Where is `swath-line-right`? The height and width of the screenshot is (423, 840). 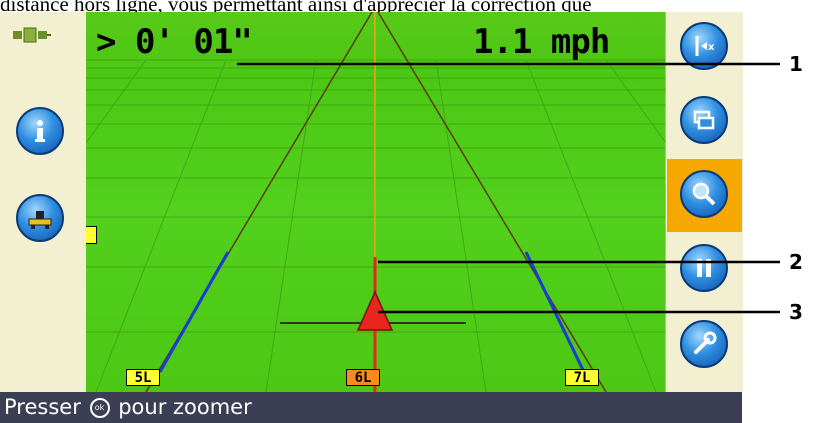 swath-line-right is located at coordinates (555, 312).